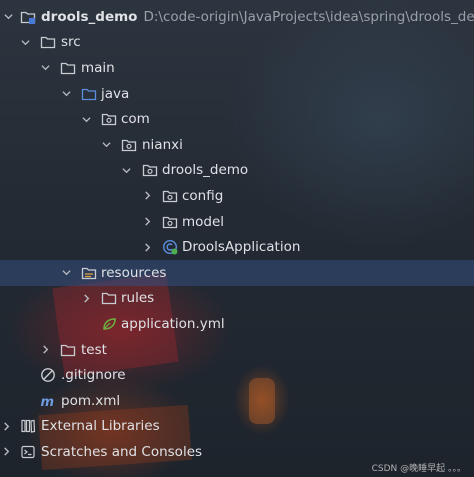 The height and width of the screenshot is (477, 474). Describe the element at coordinates (237, 427) in the screenshot. I see `tree-row-external-libraries: External Libraries` at that location.